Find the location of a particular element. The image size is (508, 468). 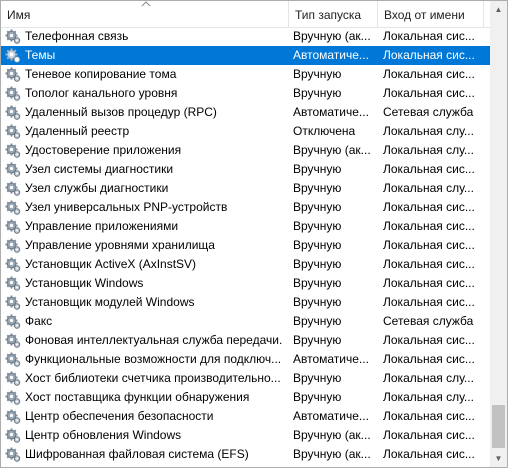

column-header-startup-type: Тип запуска is located at coordinates (333, 14).